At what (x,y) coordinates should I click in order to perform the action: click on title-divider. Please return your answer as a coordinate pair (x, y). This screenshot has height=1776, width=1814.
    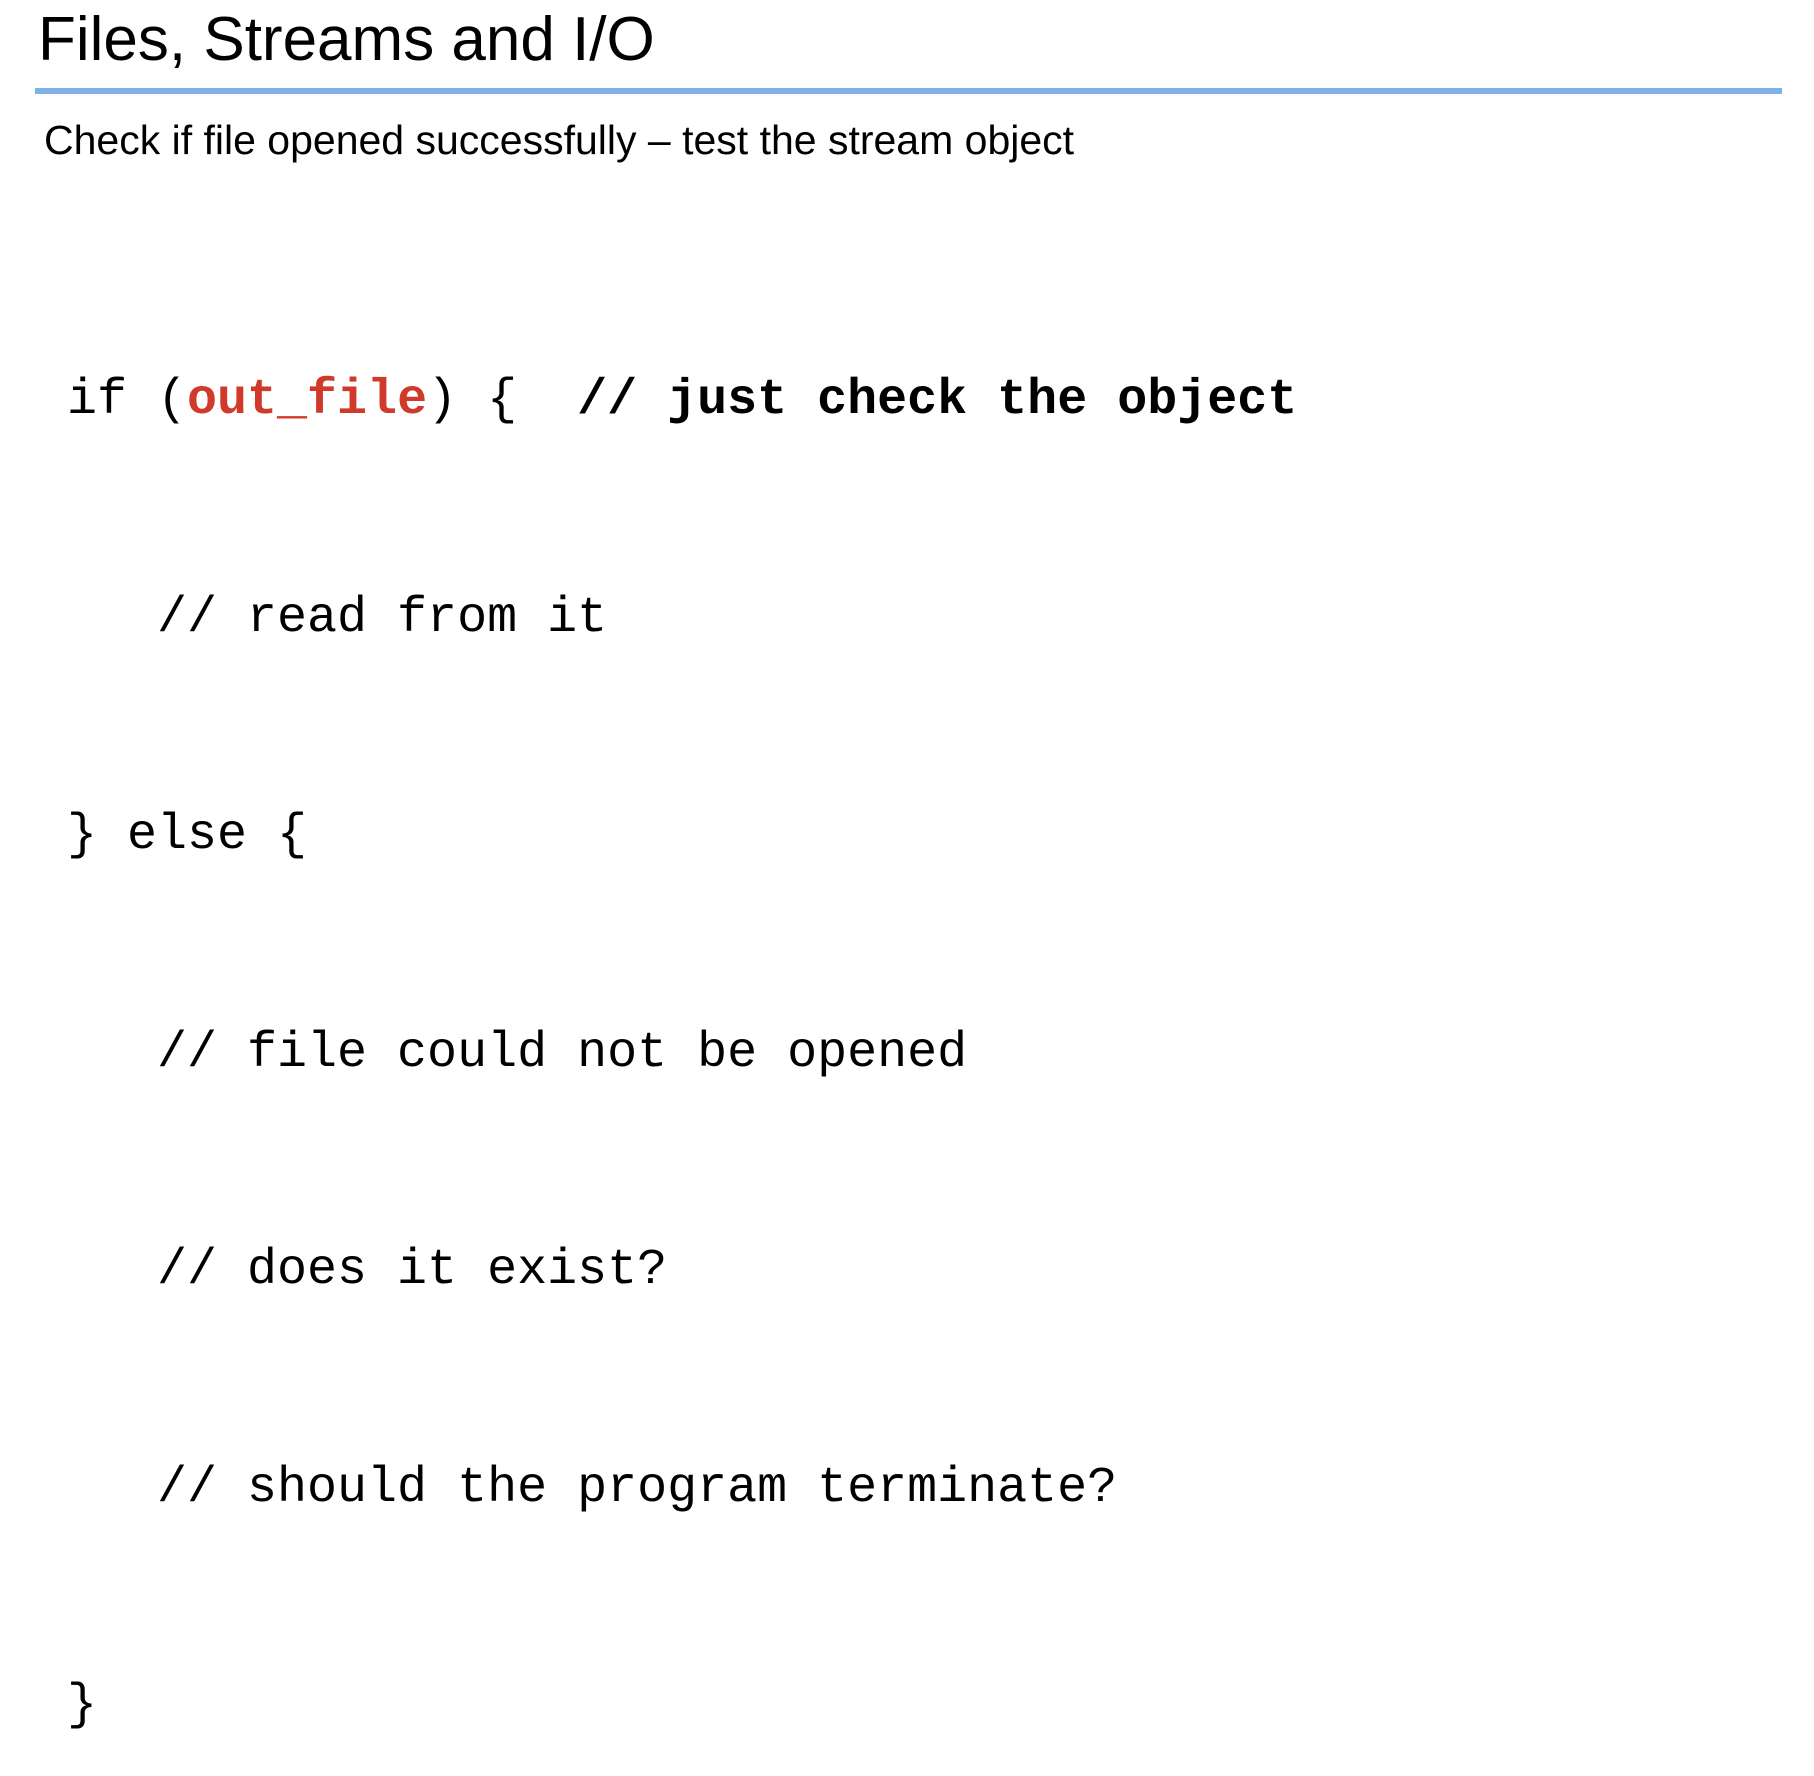
    Looking at the image, I should click on (908, 91).